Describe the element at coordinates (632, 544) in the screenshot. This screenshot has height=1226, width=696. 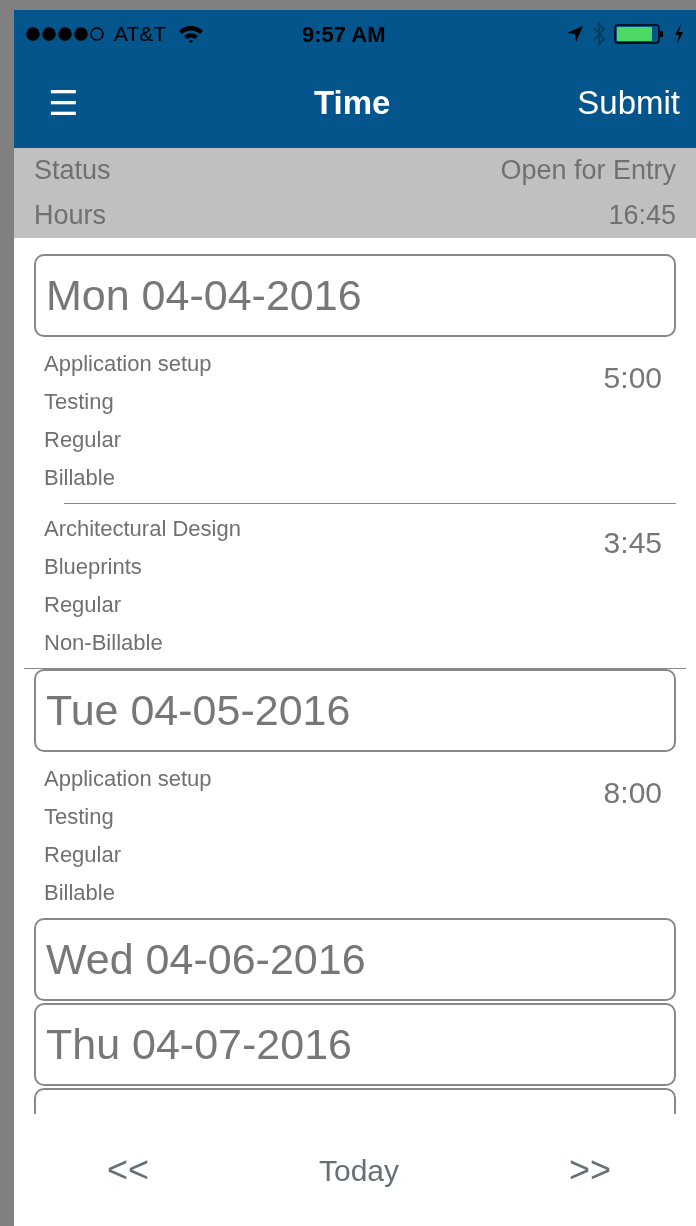
I see `entry-hours: 3:45` at that location.